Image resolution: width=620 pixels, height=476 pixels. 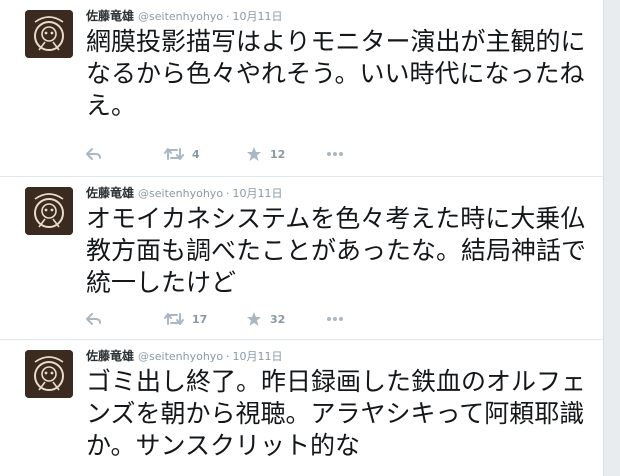 What do you see at coordinates (185, 319) in the screenshot?
I see `retweet-button: 17` at bounding box center [185, 319].